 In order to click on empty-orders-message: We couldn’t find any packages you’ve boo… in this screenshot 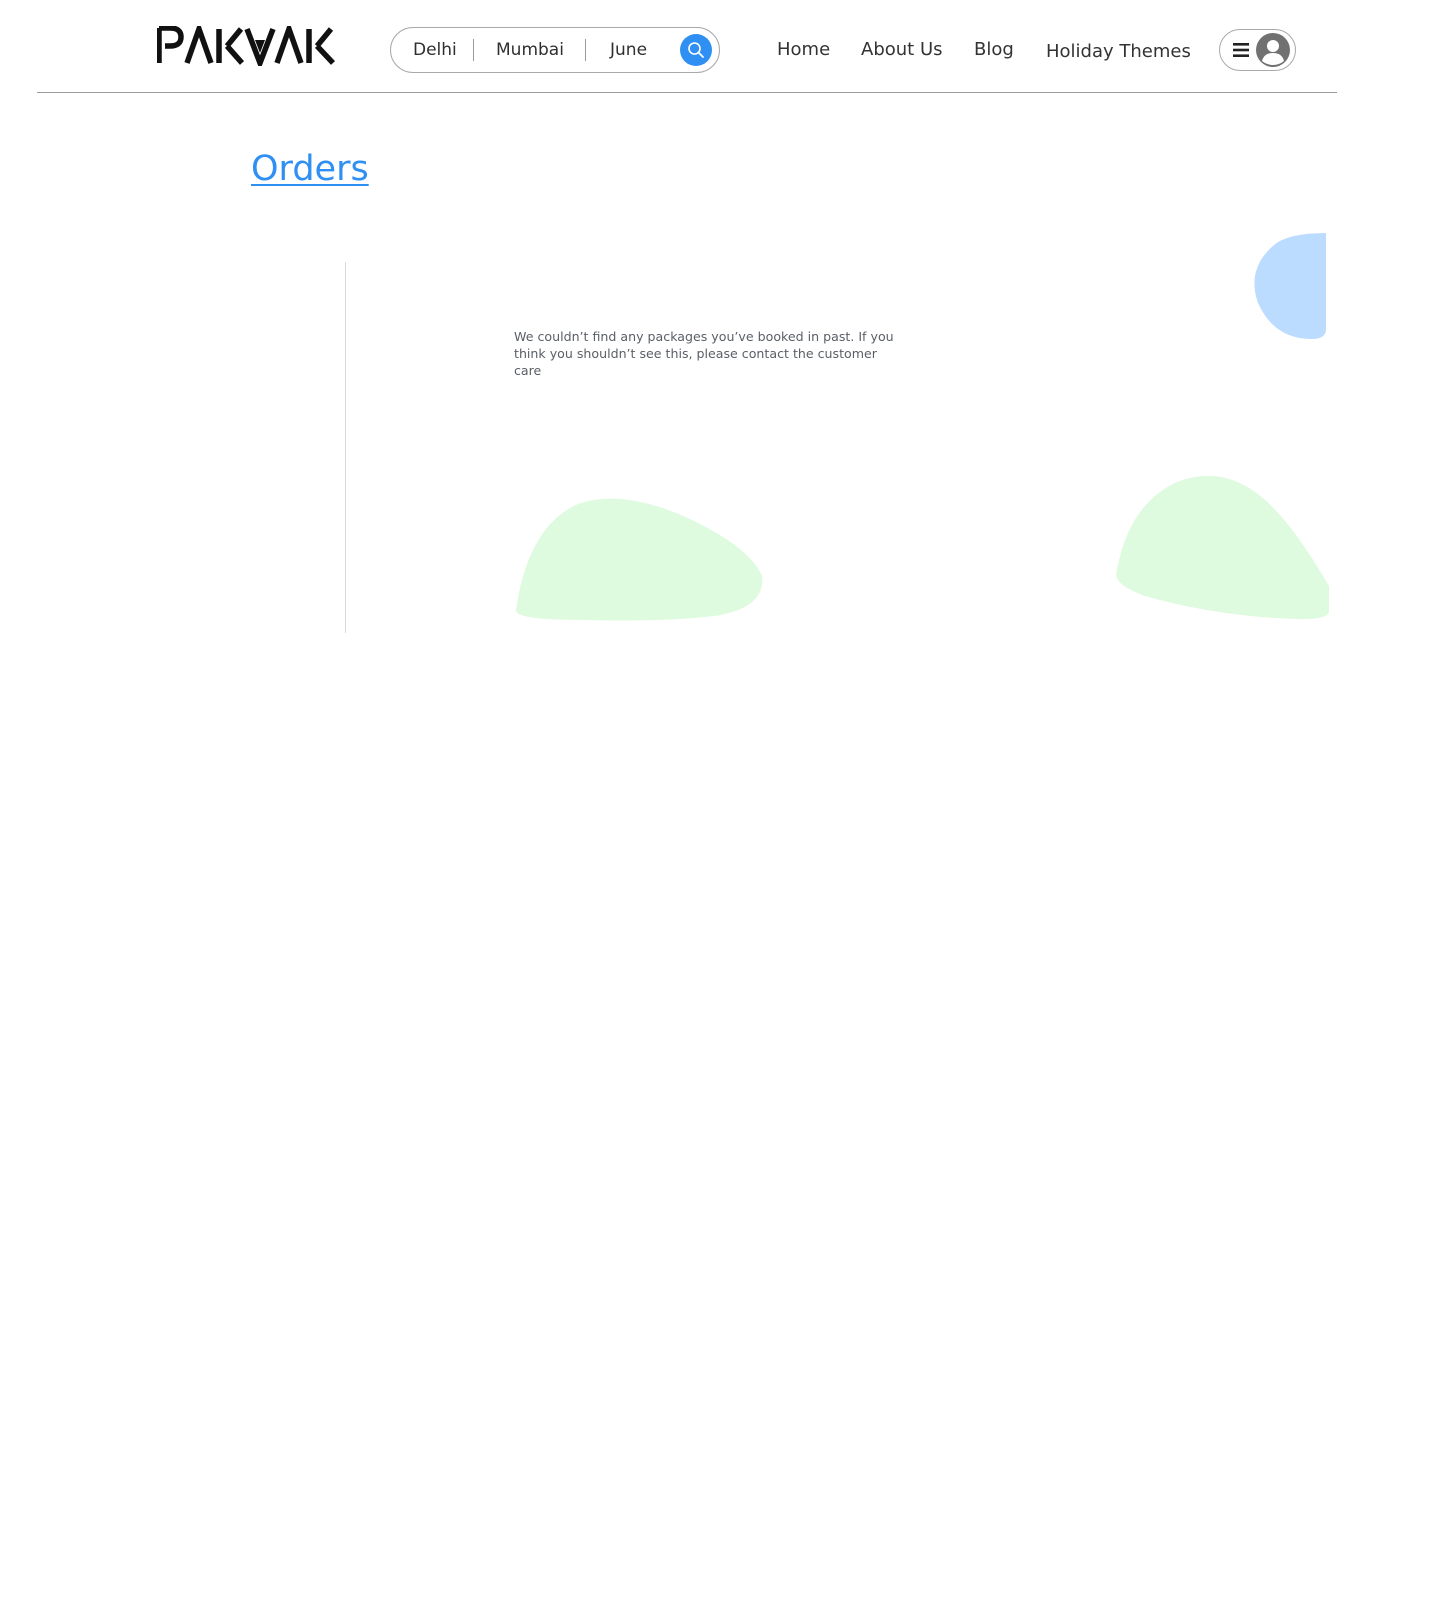, I will do `click(704, 353)`.